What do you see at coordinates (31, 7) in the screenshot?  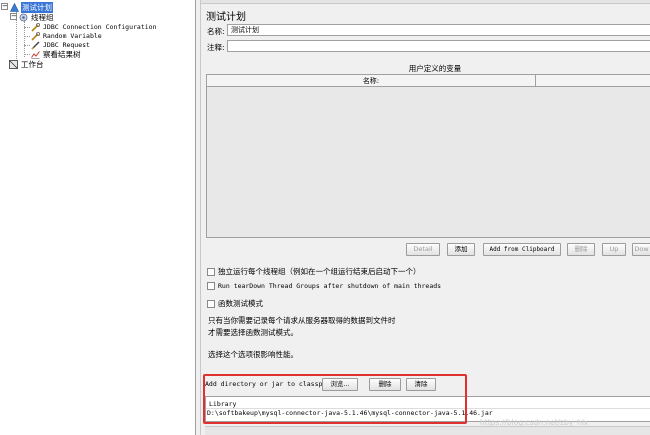 I see `tree-item-test-plan: 测试计划` at bounding box center [31, 7].